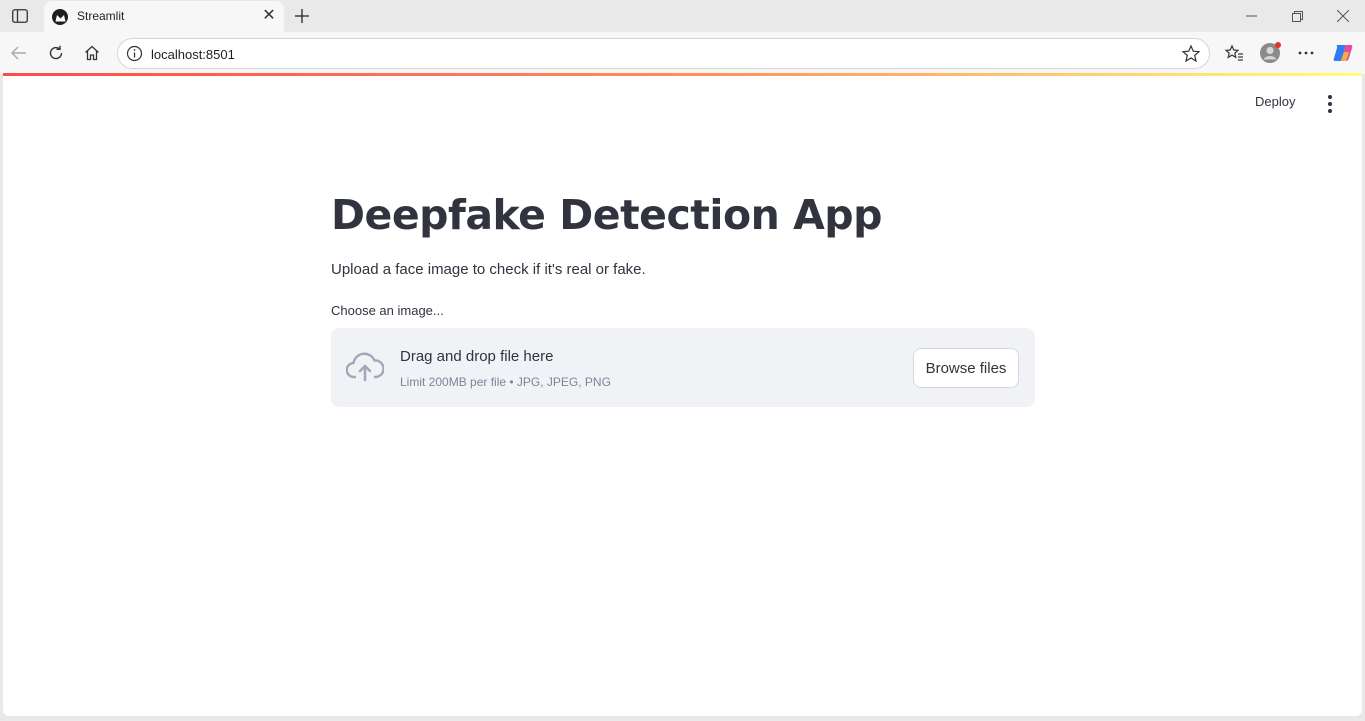  What do you see at coordinates (164, 16) in the screenshot?
I see `browser-tab: Streamlit ✕` at bounding box center [164, 16].